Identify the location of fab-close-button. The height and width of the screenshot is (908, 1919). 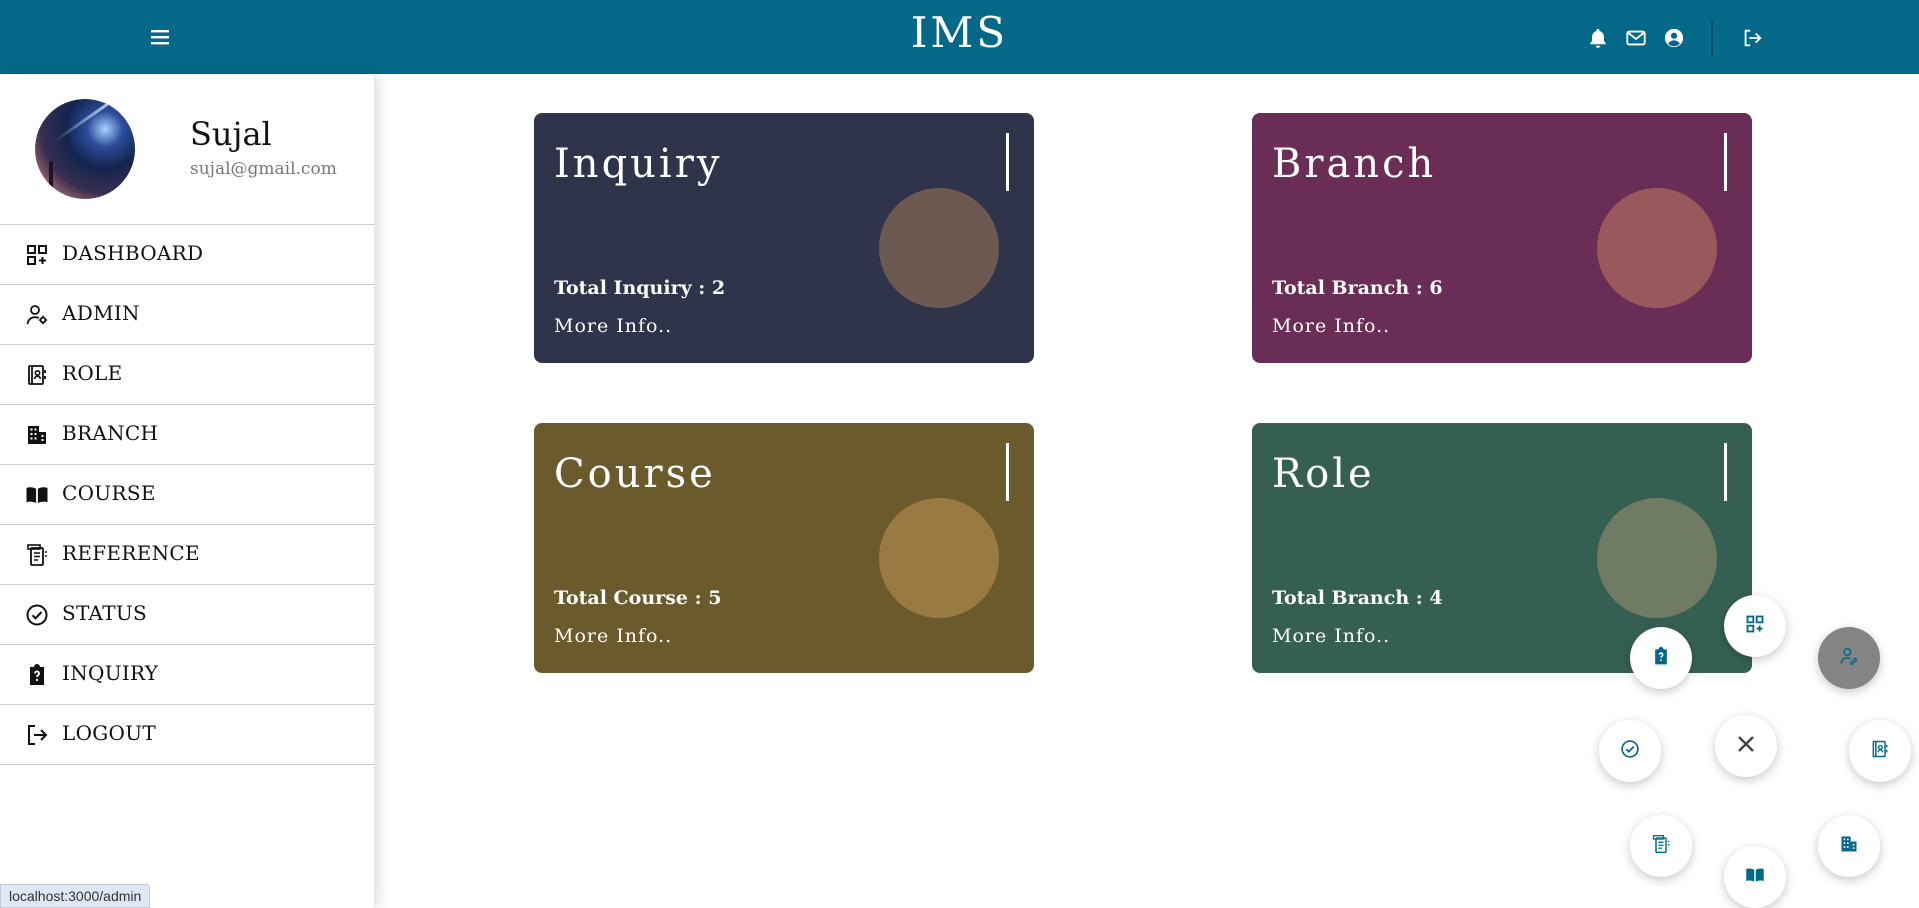
(1746, 746).